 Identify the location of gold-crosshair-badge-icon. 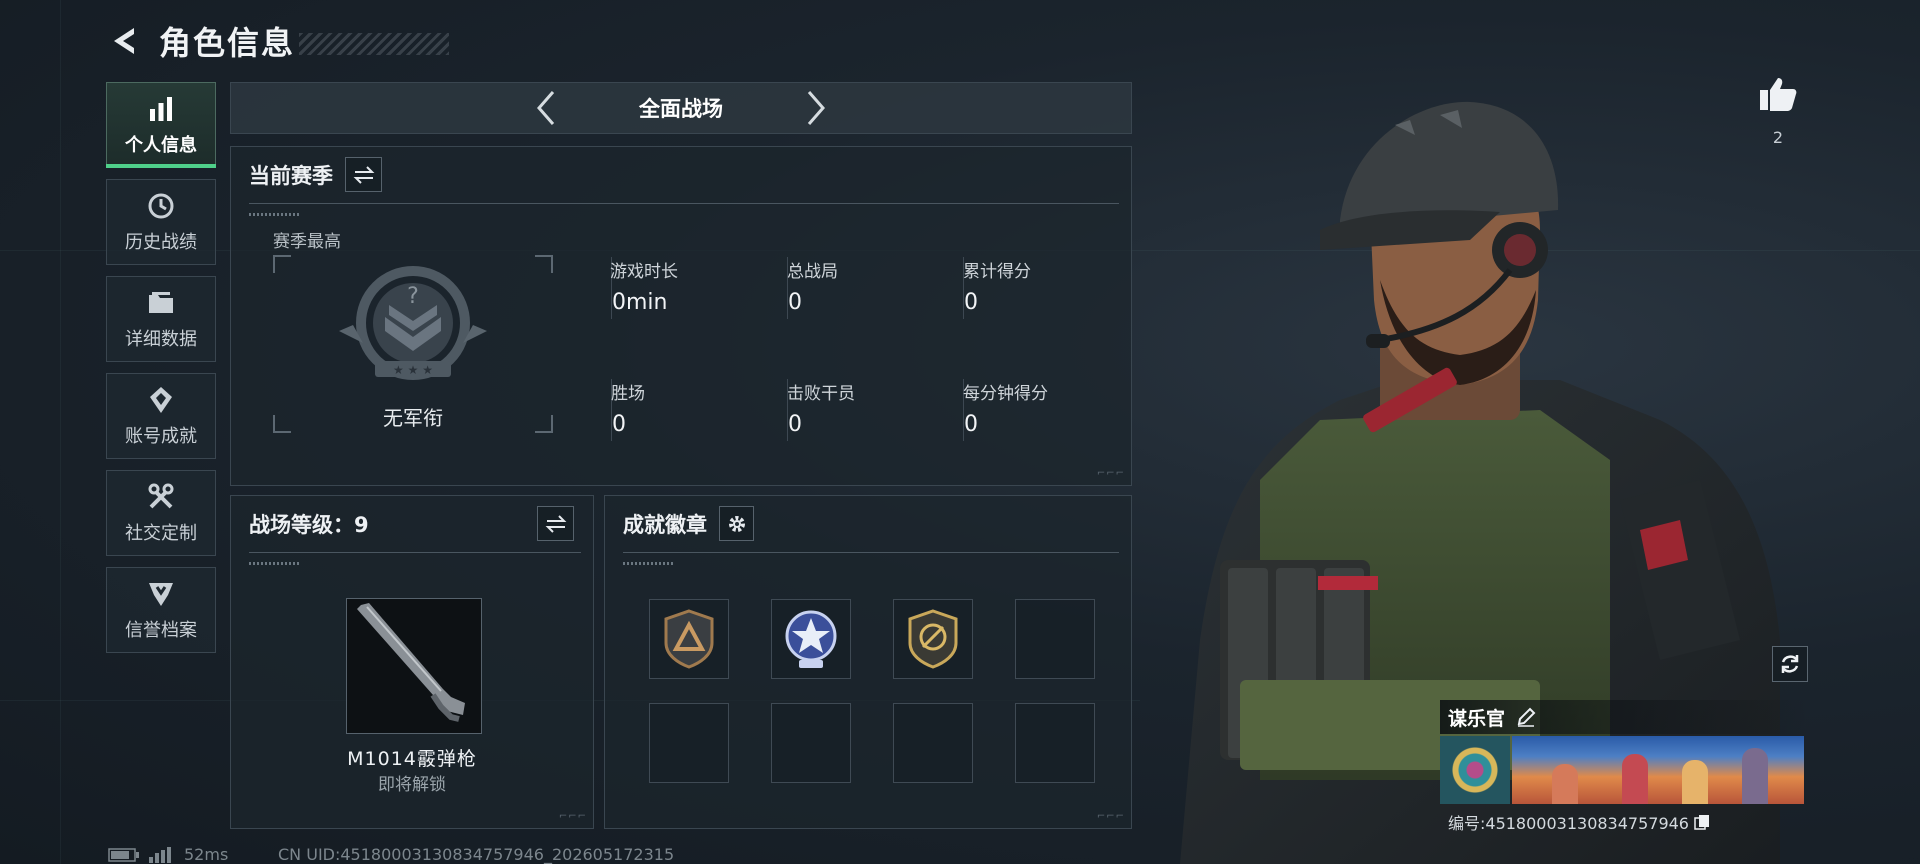
(933, 639).